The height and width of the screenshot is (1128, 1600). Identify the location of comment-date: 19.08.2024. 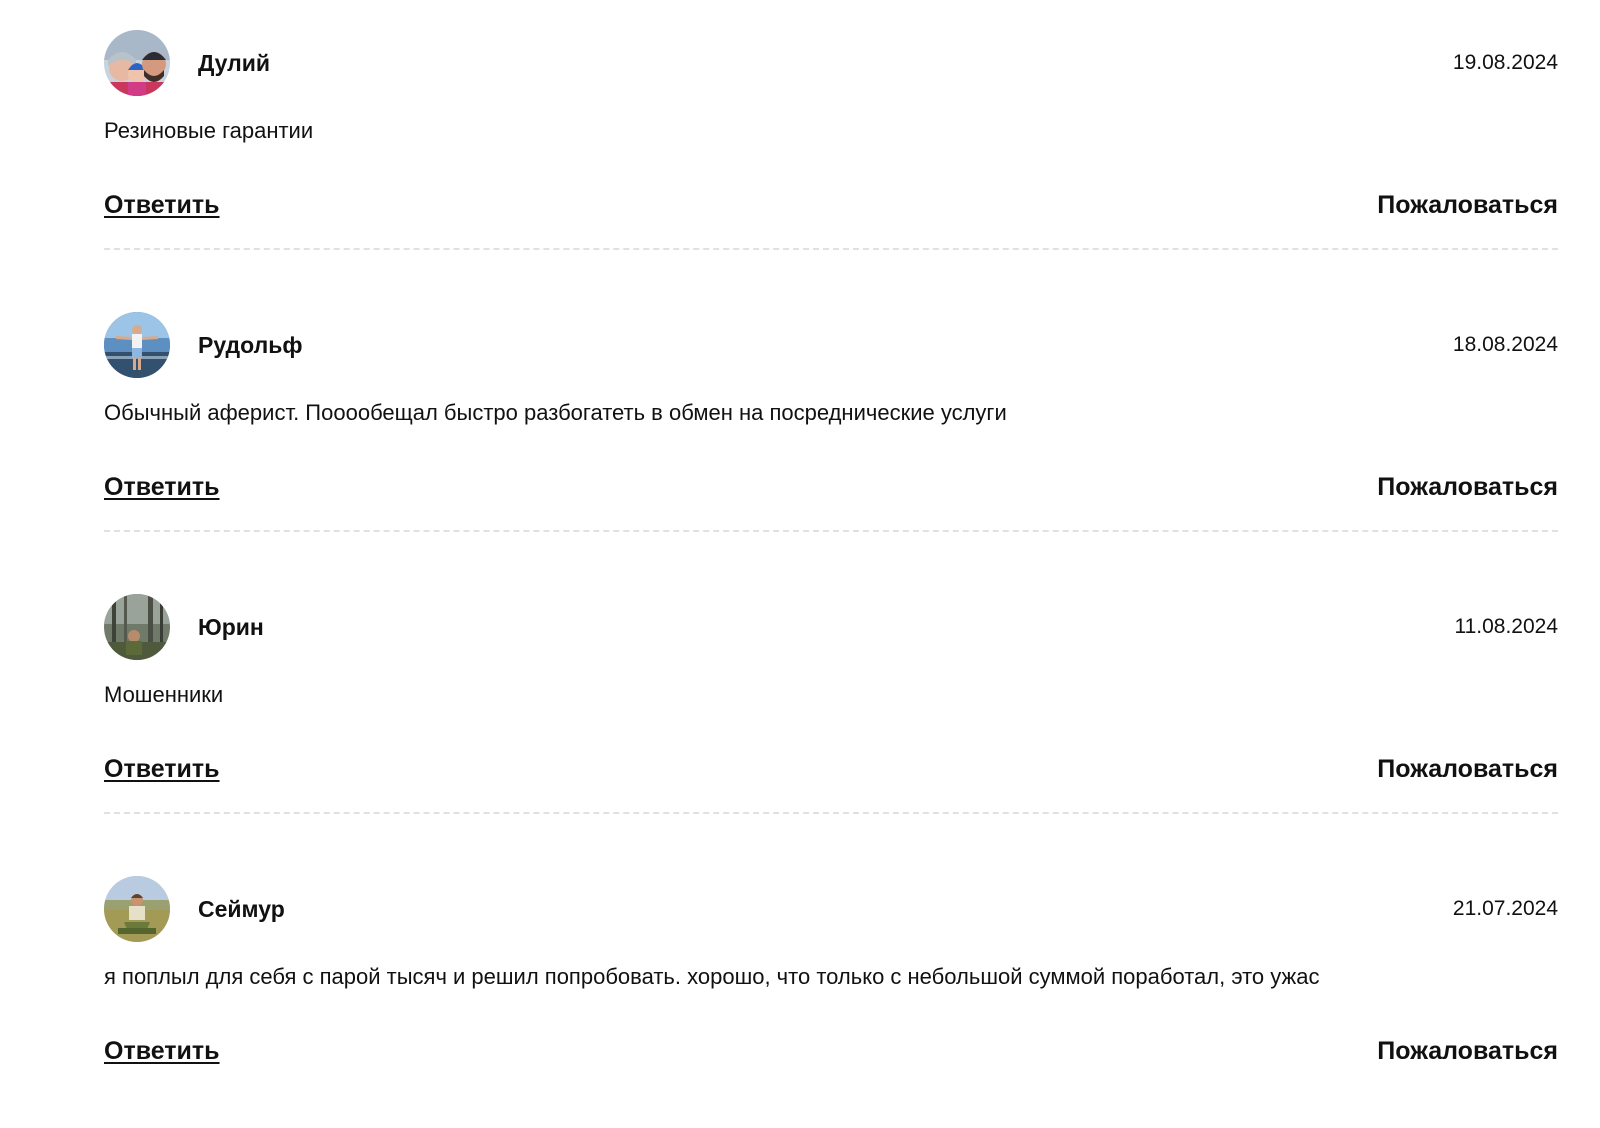
(1505, 62).